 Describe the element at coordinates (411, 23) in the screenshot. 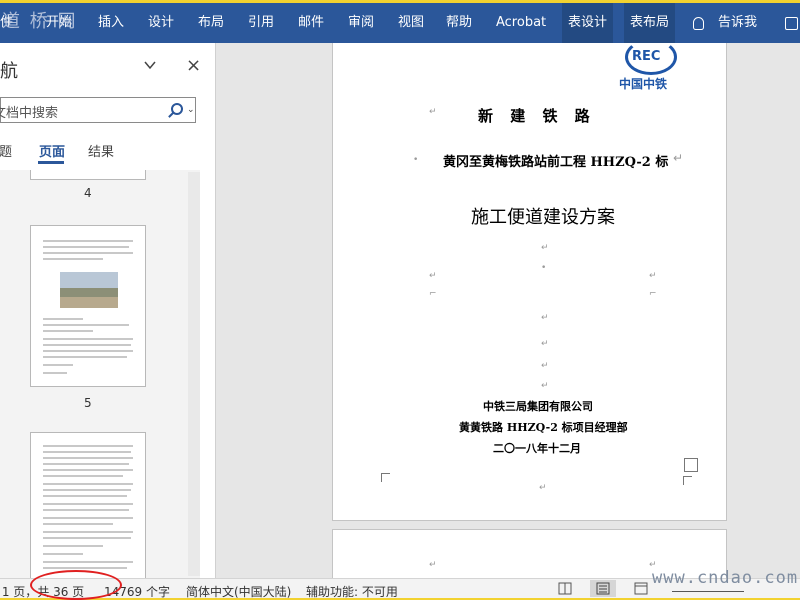

I see `tab-view: 视图` at that location.